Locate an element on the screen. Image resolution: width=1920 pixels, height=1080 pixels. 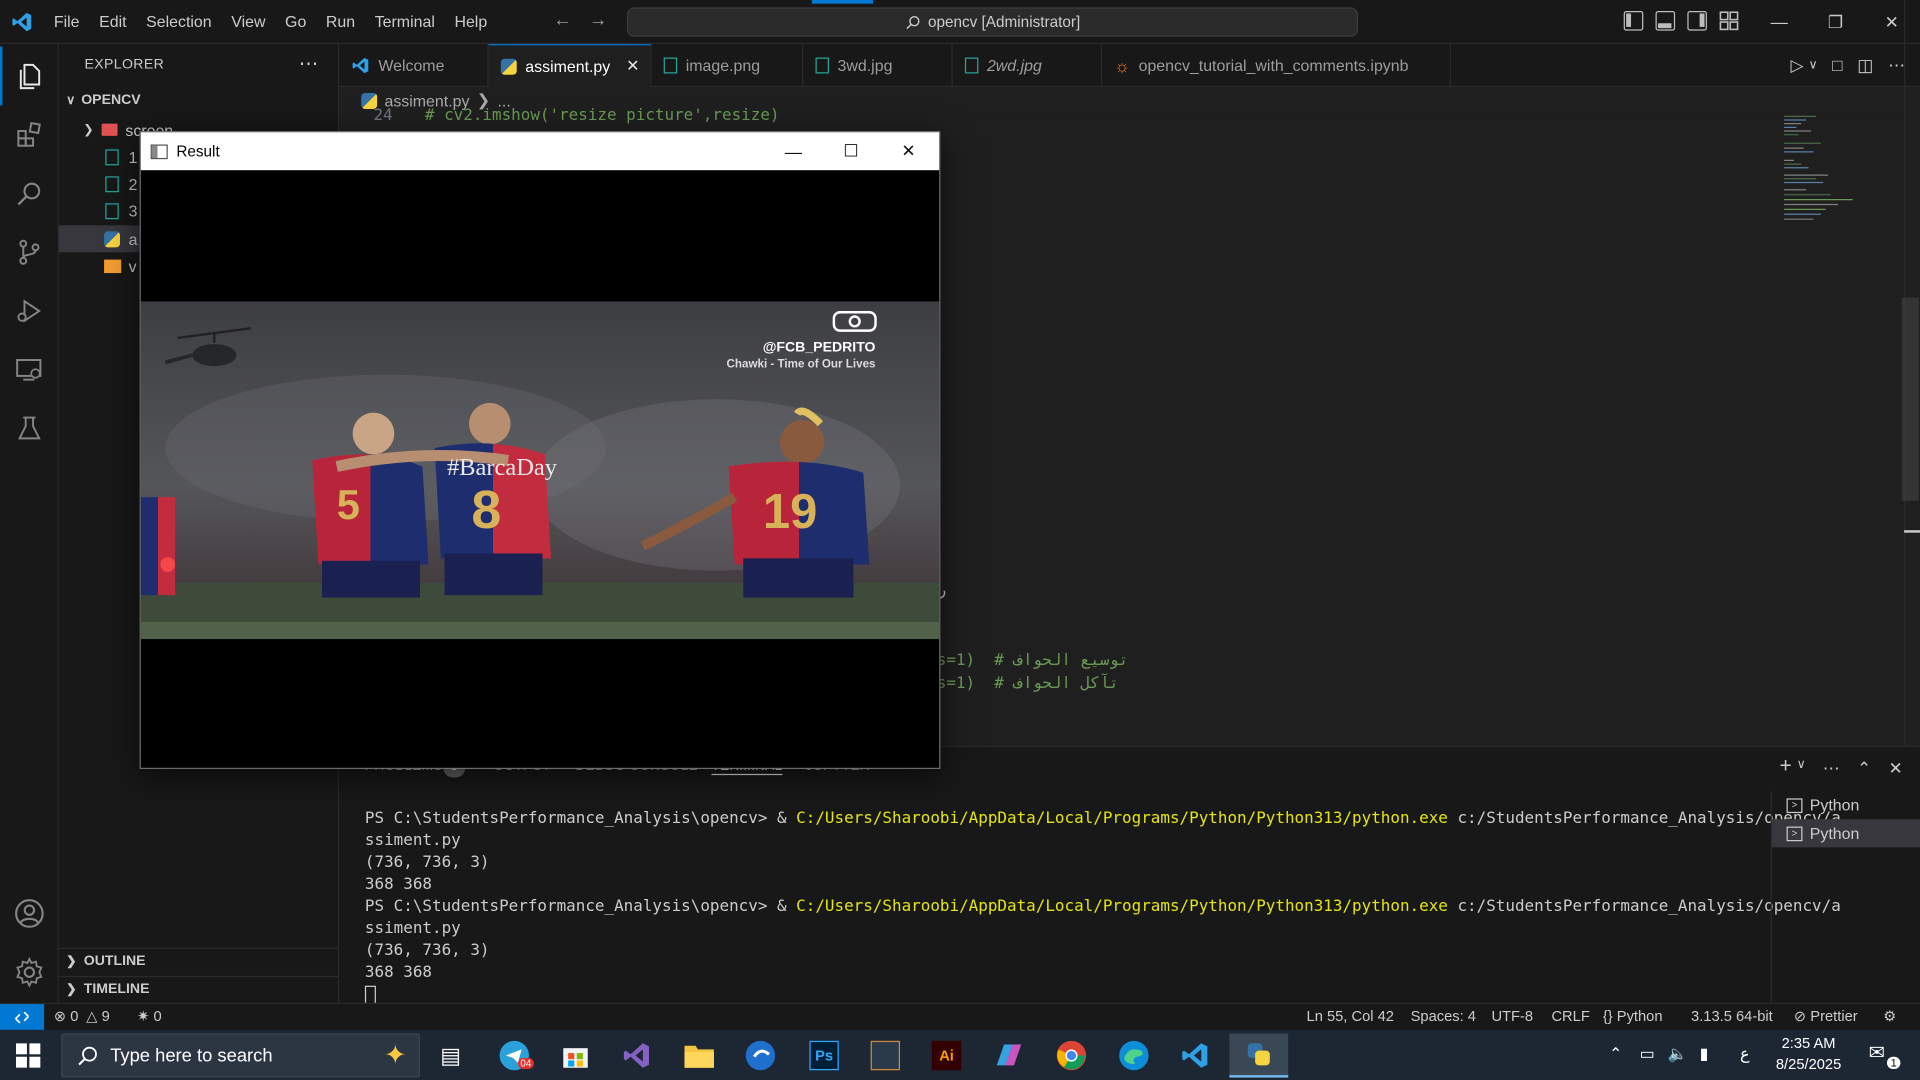
input-language: ع is located at coordinates (1745, 1054).